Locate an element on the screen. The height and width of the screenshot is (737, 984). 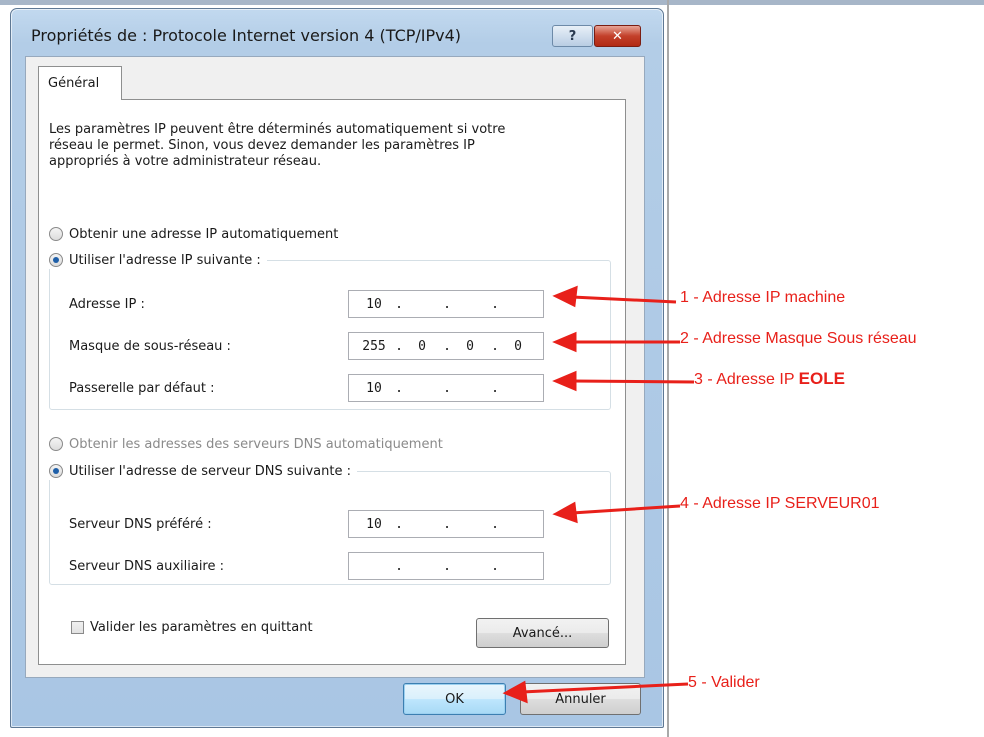
annotation-3: 3 - Adresse IP EOLE is located at coordinates (769, 379).